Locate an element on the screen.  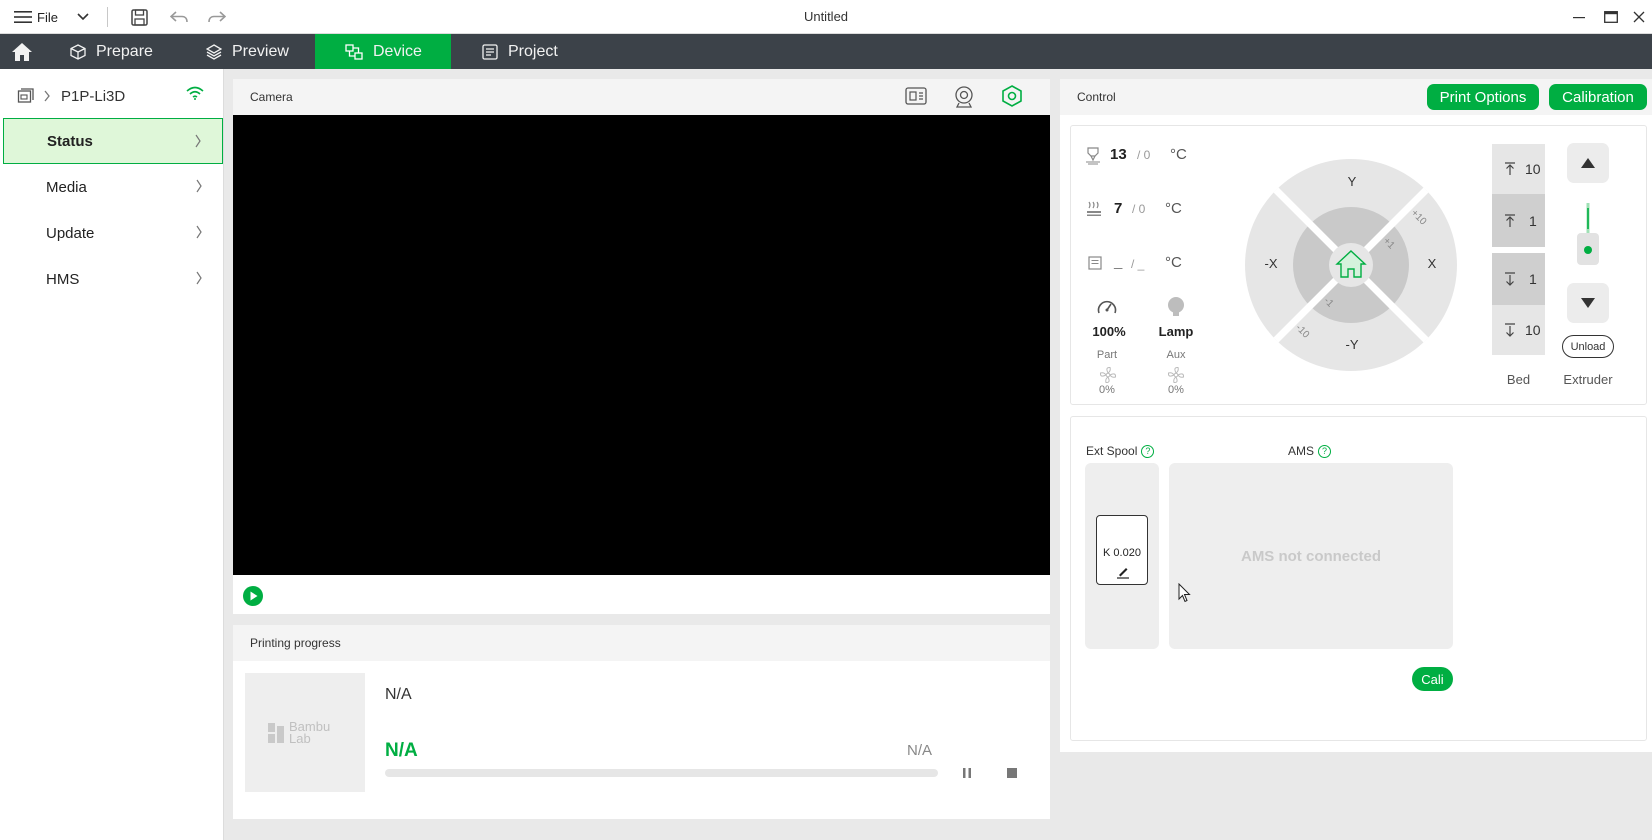
bambu-lab-logo-text: Bambu Lab is located at coordinates (310, 732).